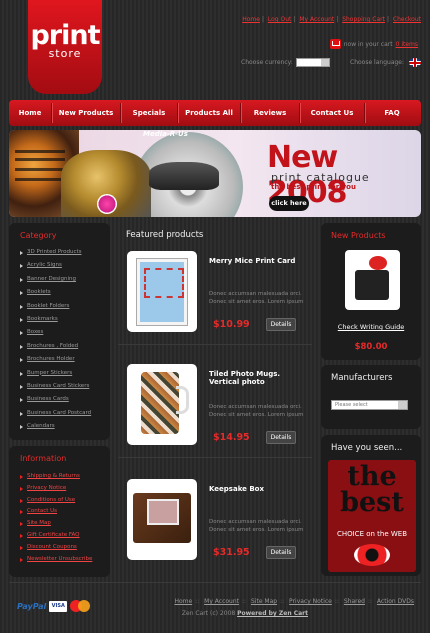  Describe the element at coordinates (215, 582) in the screenshot. I see `footer-divider` at that location.